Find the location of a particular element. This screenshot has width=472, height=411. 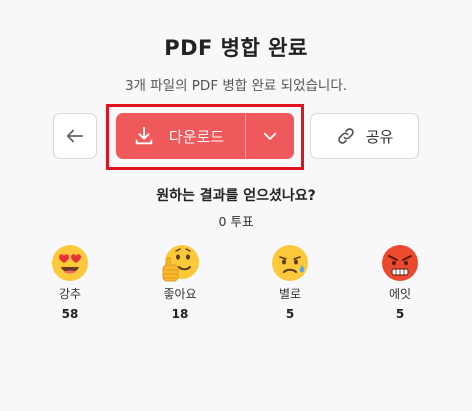

reaction-count: 58 is located at coordinates (70, 314).